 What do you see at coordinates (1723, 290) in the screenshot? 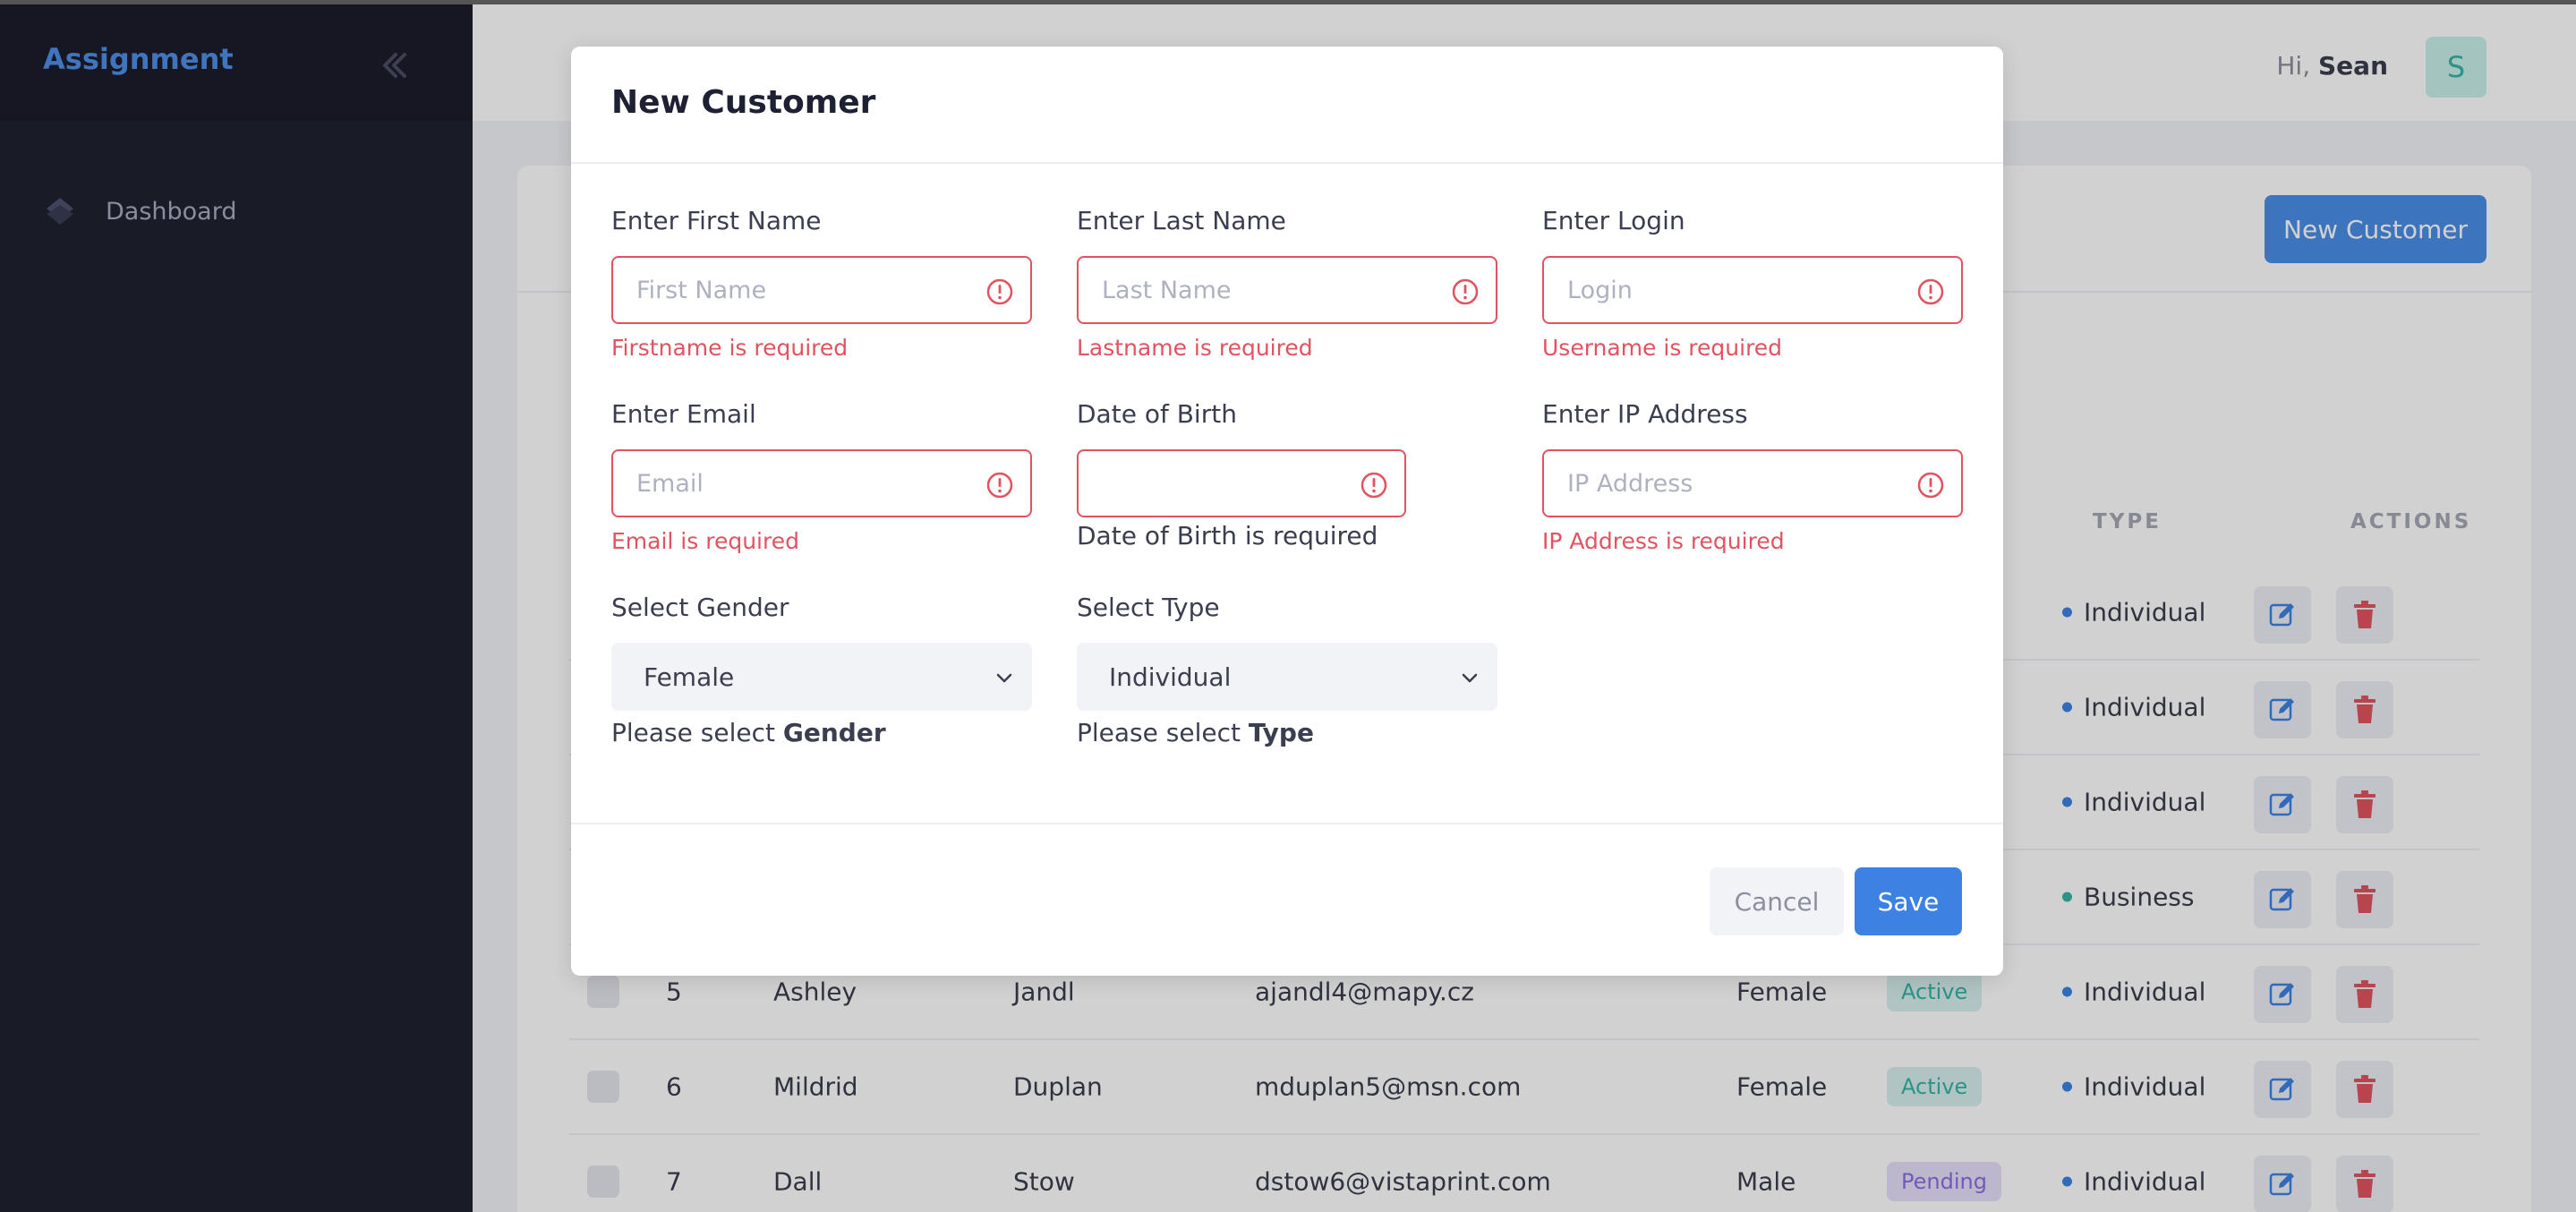
I see `login-input` at bounding box center [1723, 290].